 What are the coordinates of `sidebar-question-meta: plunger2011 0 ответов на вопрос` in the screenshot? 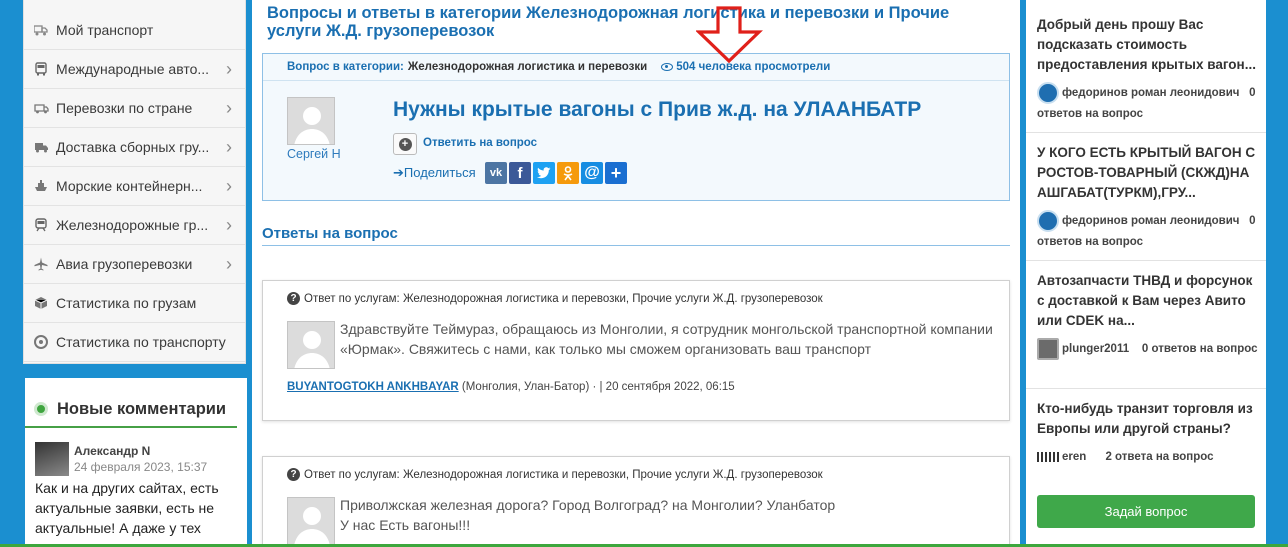 It's located at (1148, 349).